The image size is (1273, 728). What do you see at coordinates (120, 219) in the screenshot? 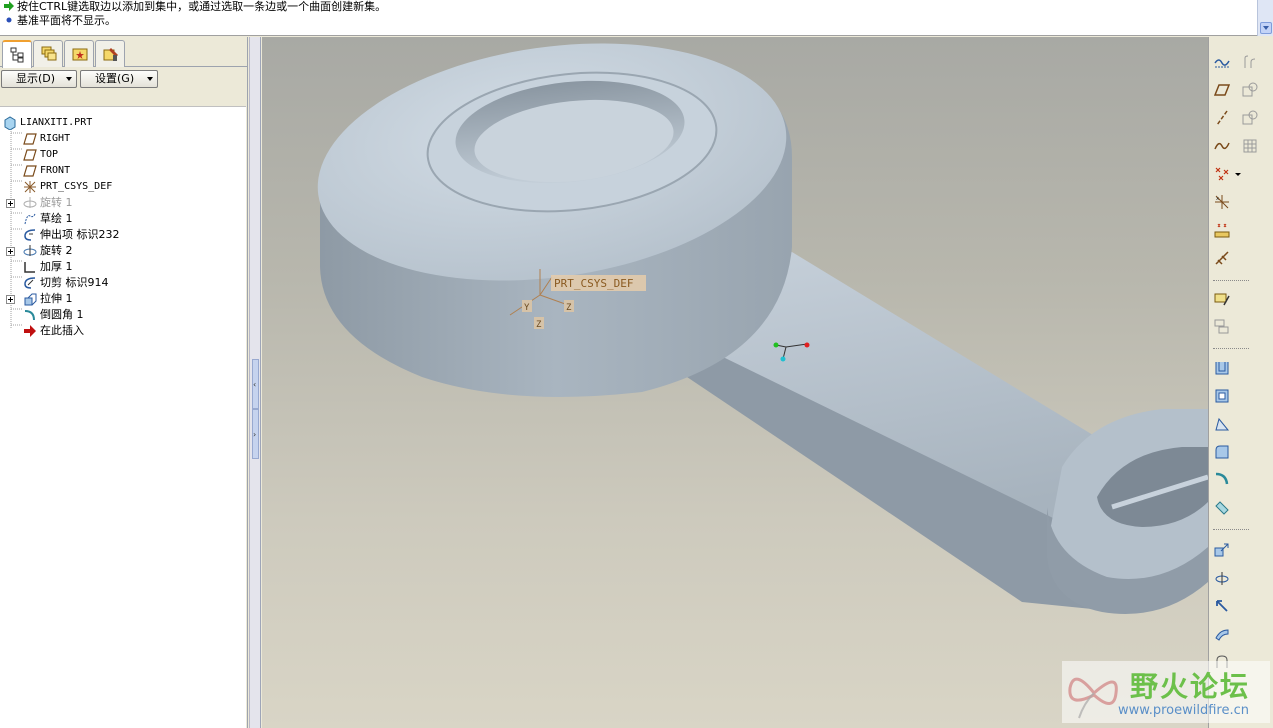
I see `tree-item-sketch-1: 草绘 1` at bounding box center [120, 219].